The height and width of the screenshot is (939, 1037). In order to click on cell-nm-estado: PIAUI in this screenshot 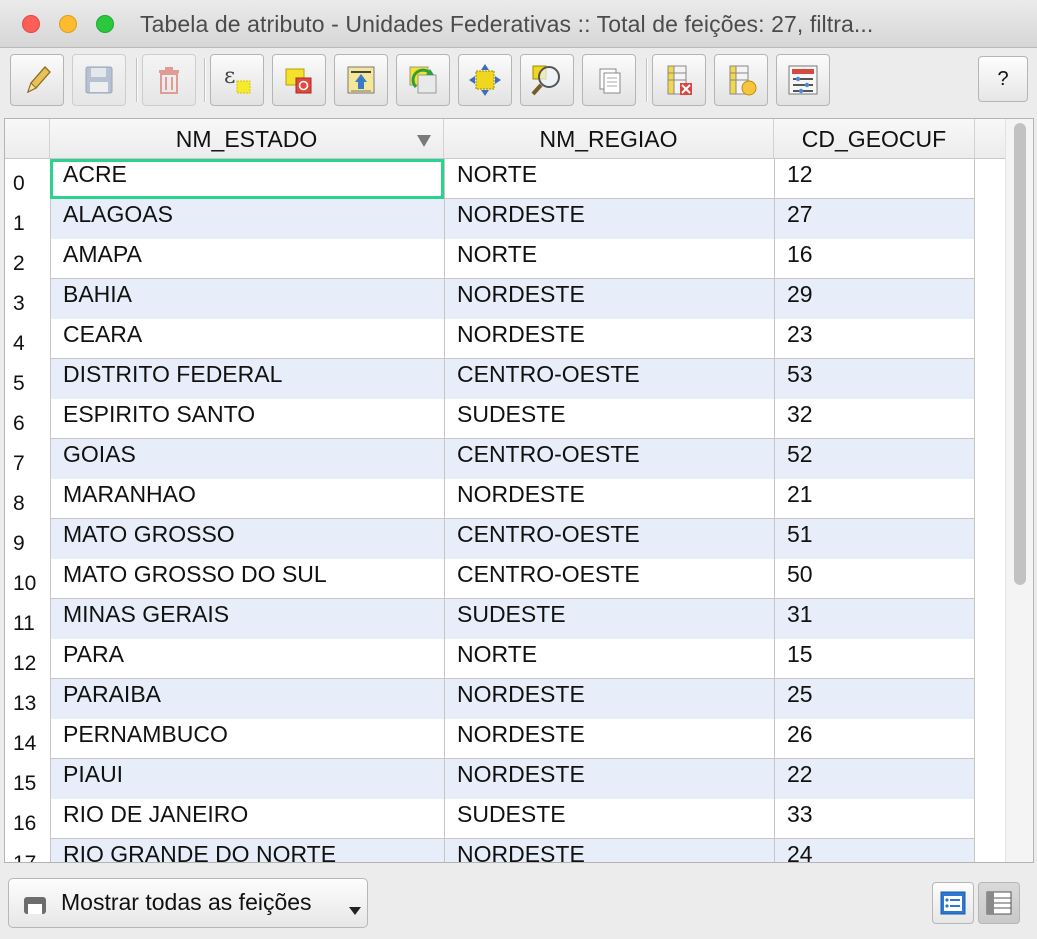, I will do `click(247, 779)`.